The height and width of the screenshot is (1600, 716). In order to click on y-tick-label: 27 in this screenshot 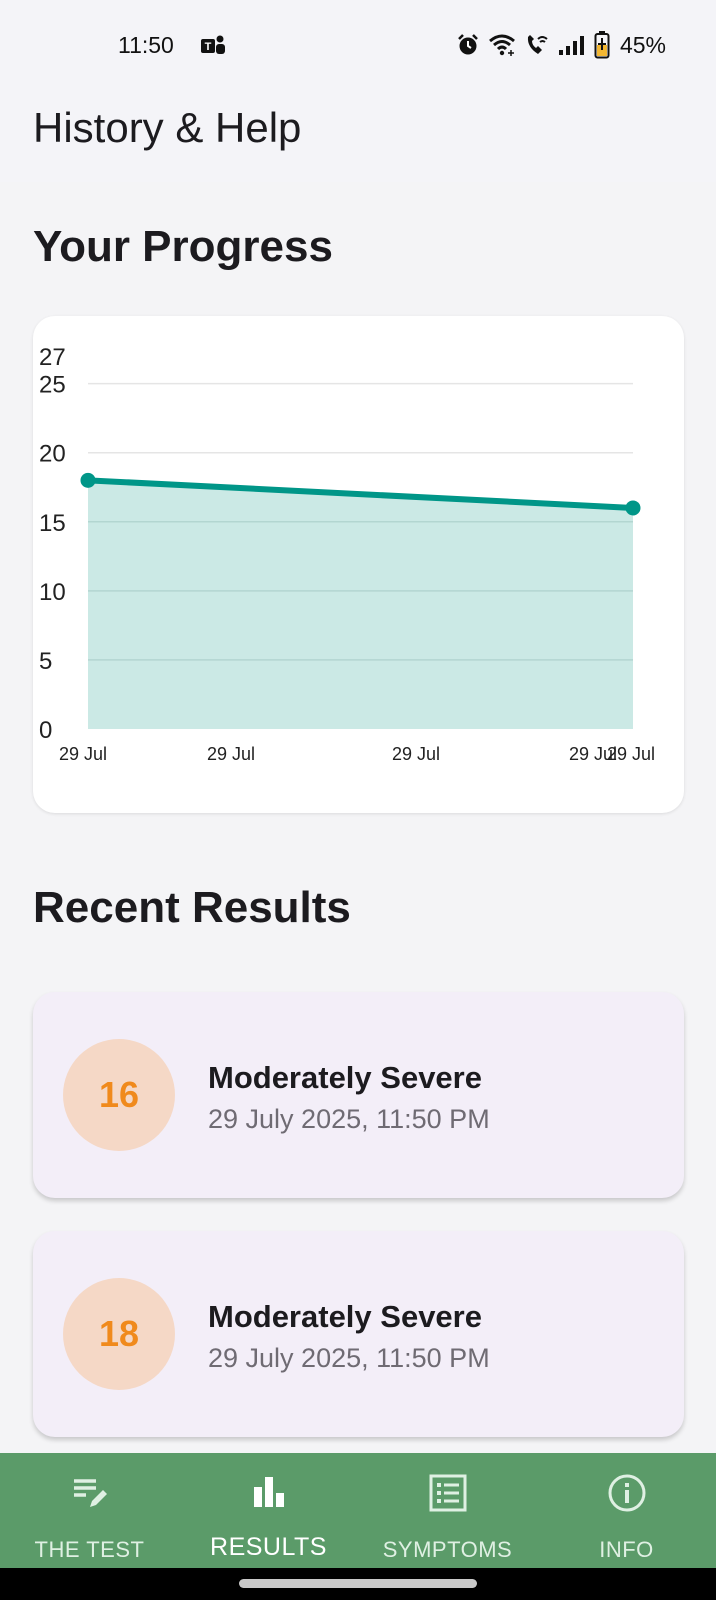, I will do `click(52, 357)`.